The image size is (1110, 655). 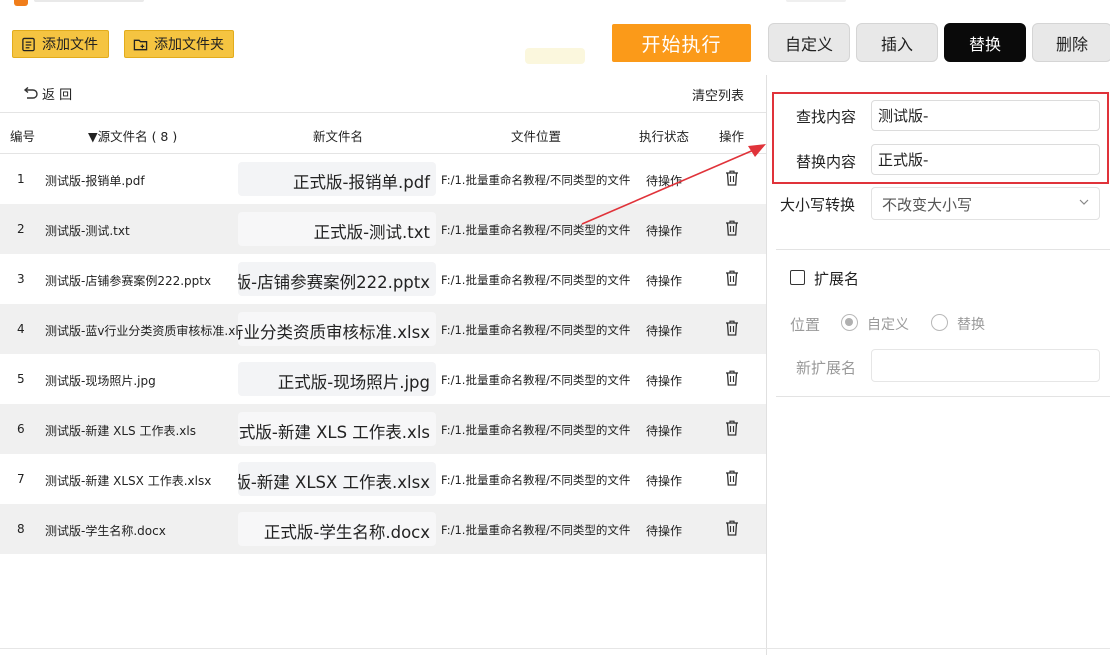 I want to click on source-filename: 测试版-报销单.pdf, so click(x=95, y=181).